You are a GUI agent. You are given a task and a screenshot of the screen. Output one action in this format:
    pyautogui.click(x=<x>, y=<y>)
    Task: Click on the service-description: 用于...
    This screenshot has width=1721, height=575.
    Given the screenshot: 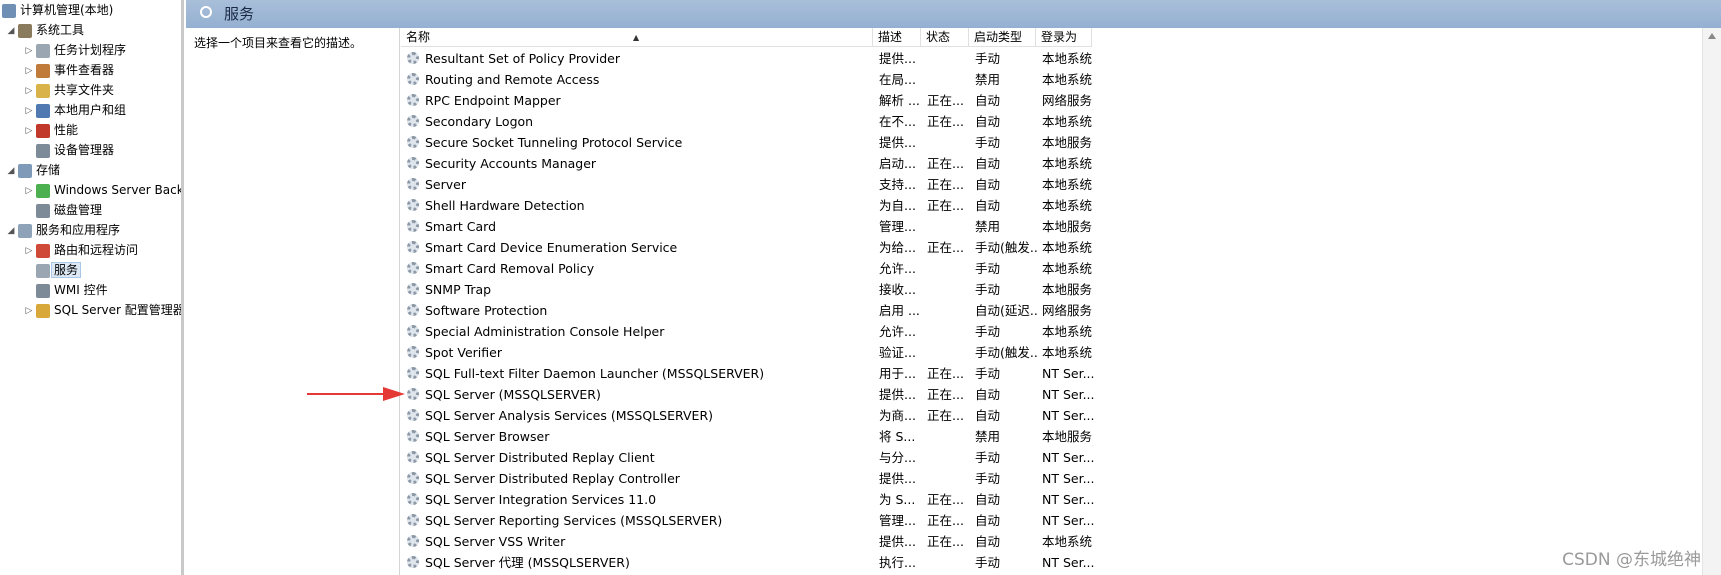 What is the action you would take?
    pyautogui.click(x=897, y=373)
    